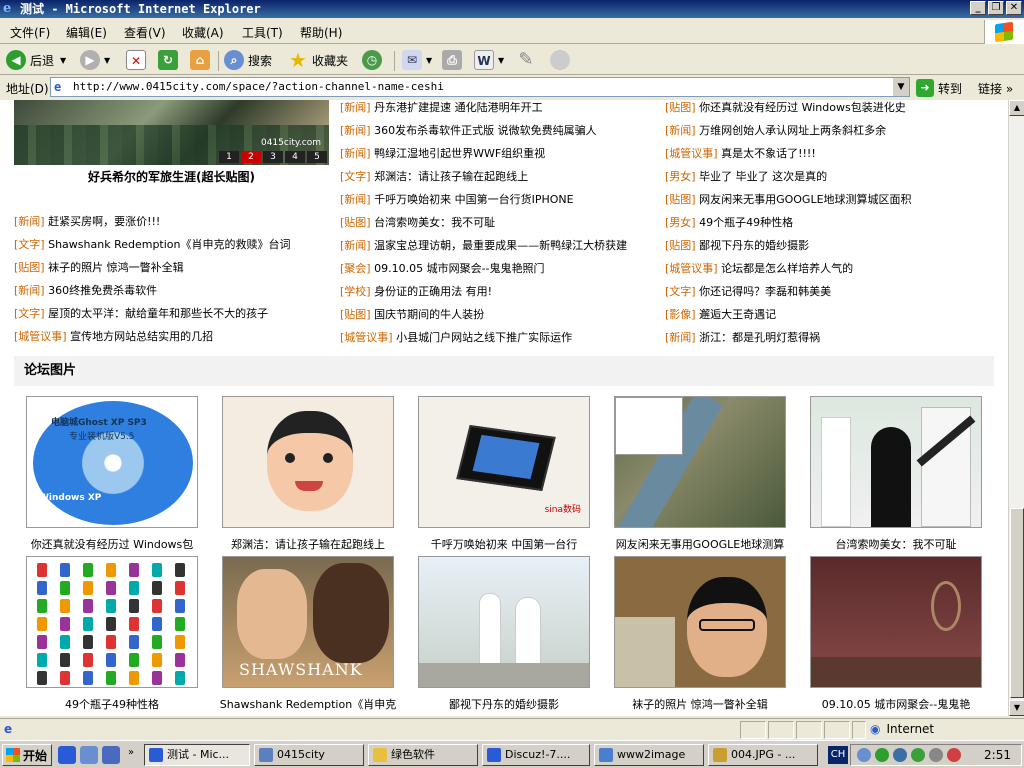 This screenshot has height=768, width=1024. I want to click on news-title: 台湾索吻美女：我不可耻, so click(434, 222).